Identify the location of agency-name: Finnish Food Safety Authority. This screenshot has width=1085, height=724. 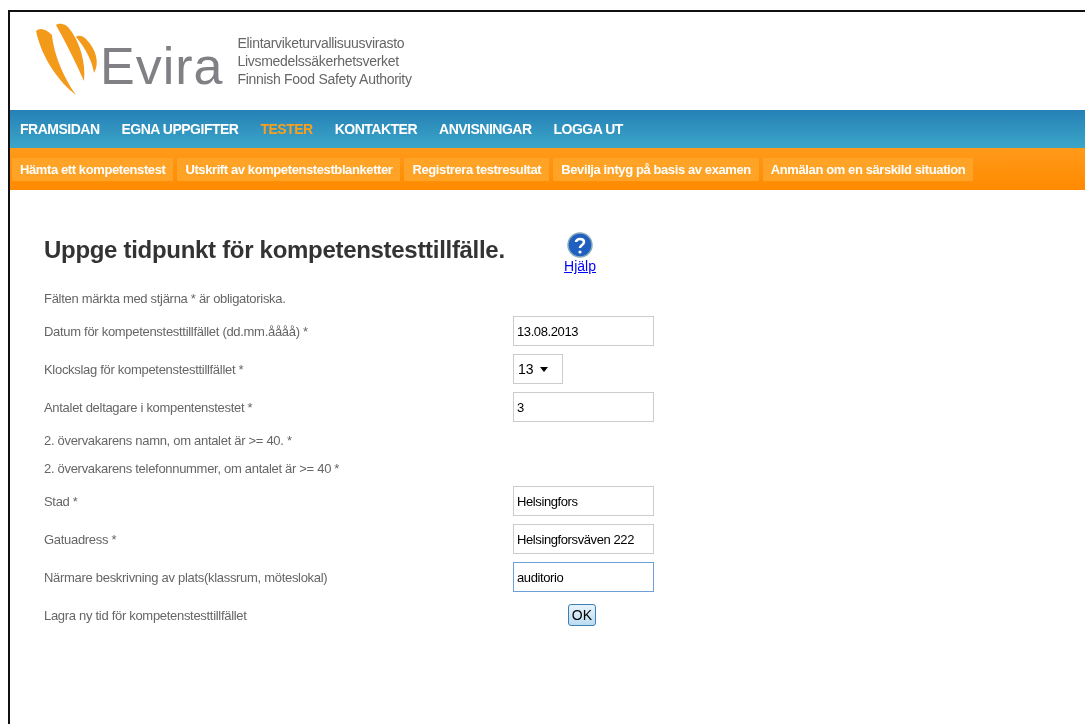
(324, 79).